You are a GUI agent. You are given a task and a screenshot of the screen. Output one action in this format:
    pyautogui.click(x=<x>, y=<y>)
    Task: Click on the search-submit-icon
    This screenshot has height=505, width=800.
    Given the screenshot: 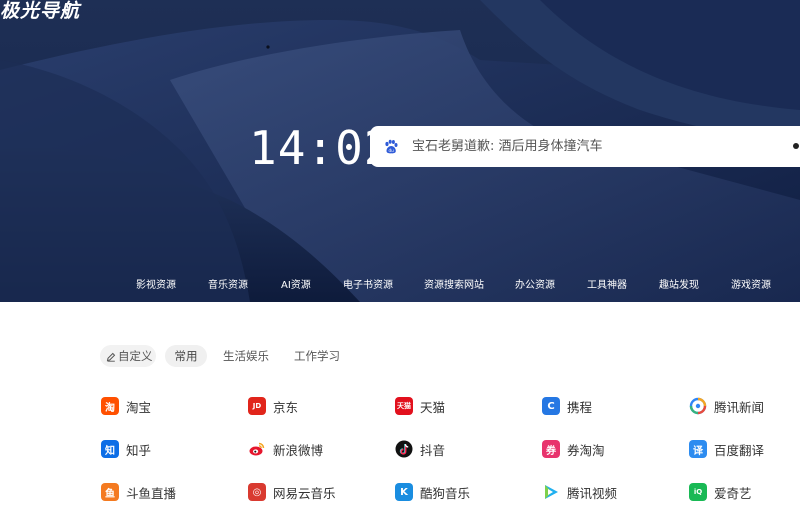 What is the action you would take?
    pyautogui.click(x=796, y=146)
    